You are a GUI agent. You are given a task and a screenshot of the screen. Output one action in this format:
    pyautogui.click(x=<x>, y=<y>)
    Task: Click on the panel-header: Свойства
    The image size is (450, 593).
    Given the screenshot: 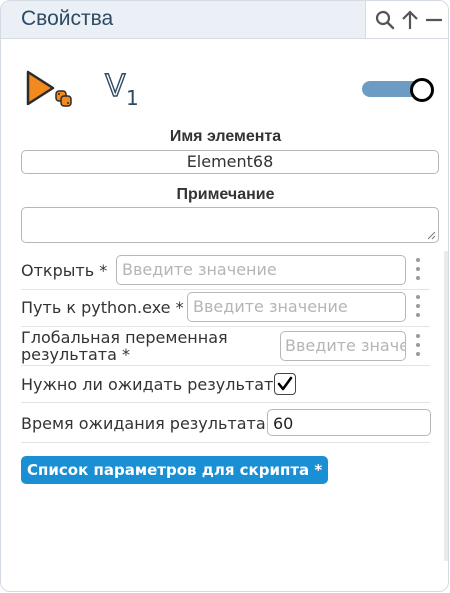 What is the action you would take?
    pyautogui.click(x=224, y=20)
    